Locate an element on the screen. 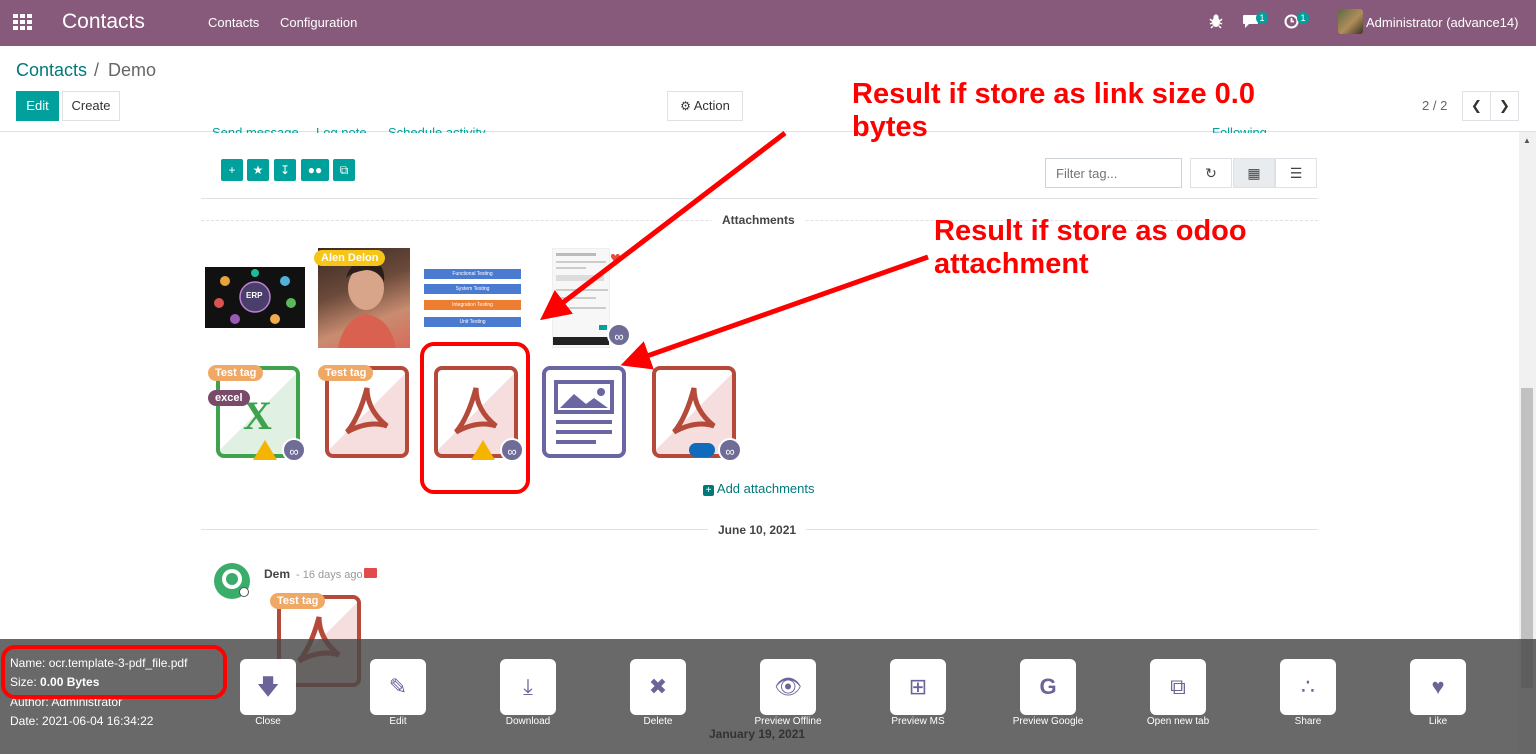 This screenshot has height=754, width=1536. edit-label: Edit is located at coordinates (398, 721).